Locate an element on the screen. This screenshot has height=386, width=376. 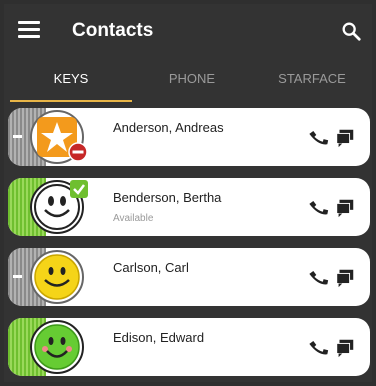
tab-keys: KEYS is located at coordinates (71, 80).